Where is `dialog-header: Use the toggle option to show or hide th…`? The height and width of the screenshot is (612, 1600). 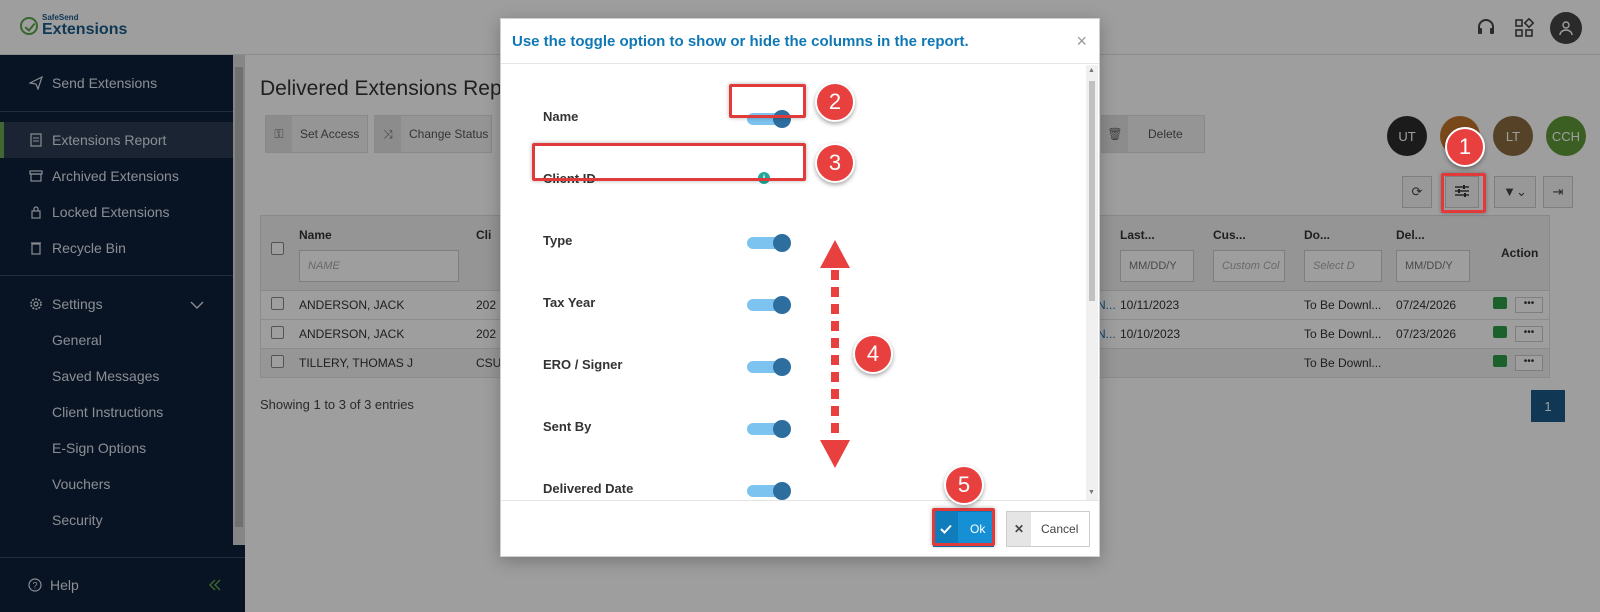 dialog-header: Use the toggle option to show or hide th… is located at coordinates (800, 41).